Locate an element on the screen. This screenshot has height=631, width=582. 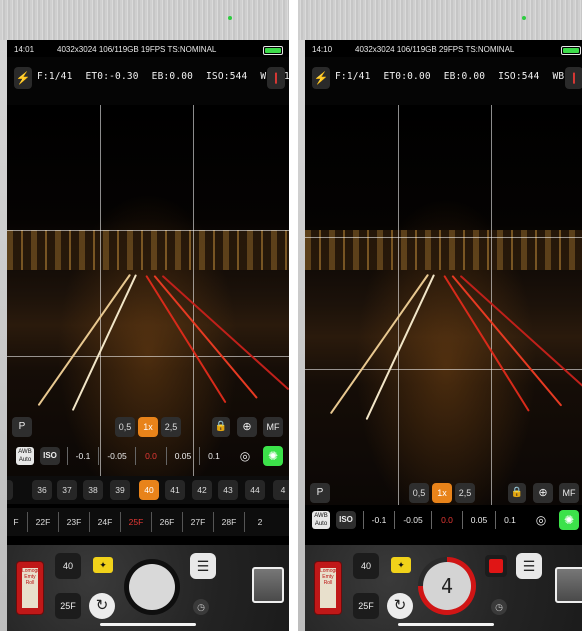
shutter-button is located at coordinates (152, 587).